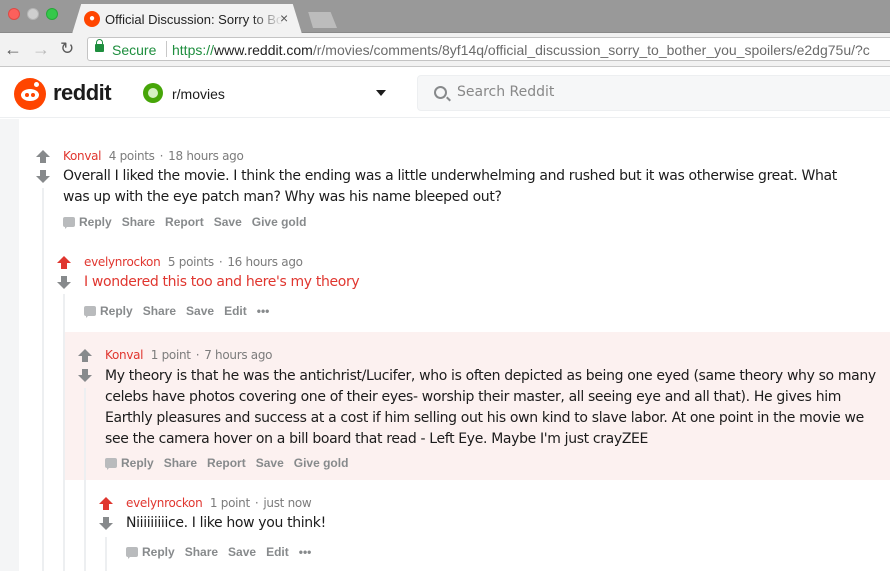 The image size is (890, 571). I want to click on comment-time: 18 hours ago, so click(206, 156).